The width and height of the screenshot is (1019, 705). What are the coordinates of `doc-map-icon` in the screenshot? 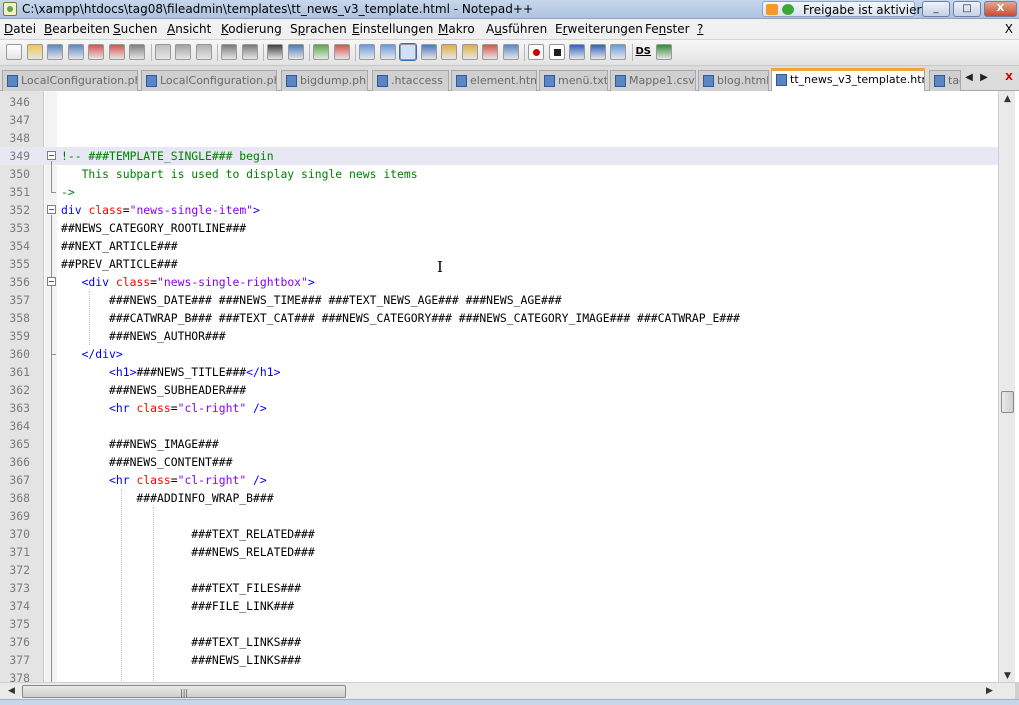 It's located at (490, 52).